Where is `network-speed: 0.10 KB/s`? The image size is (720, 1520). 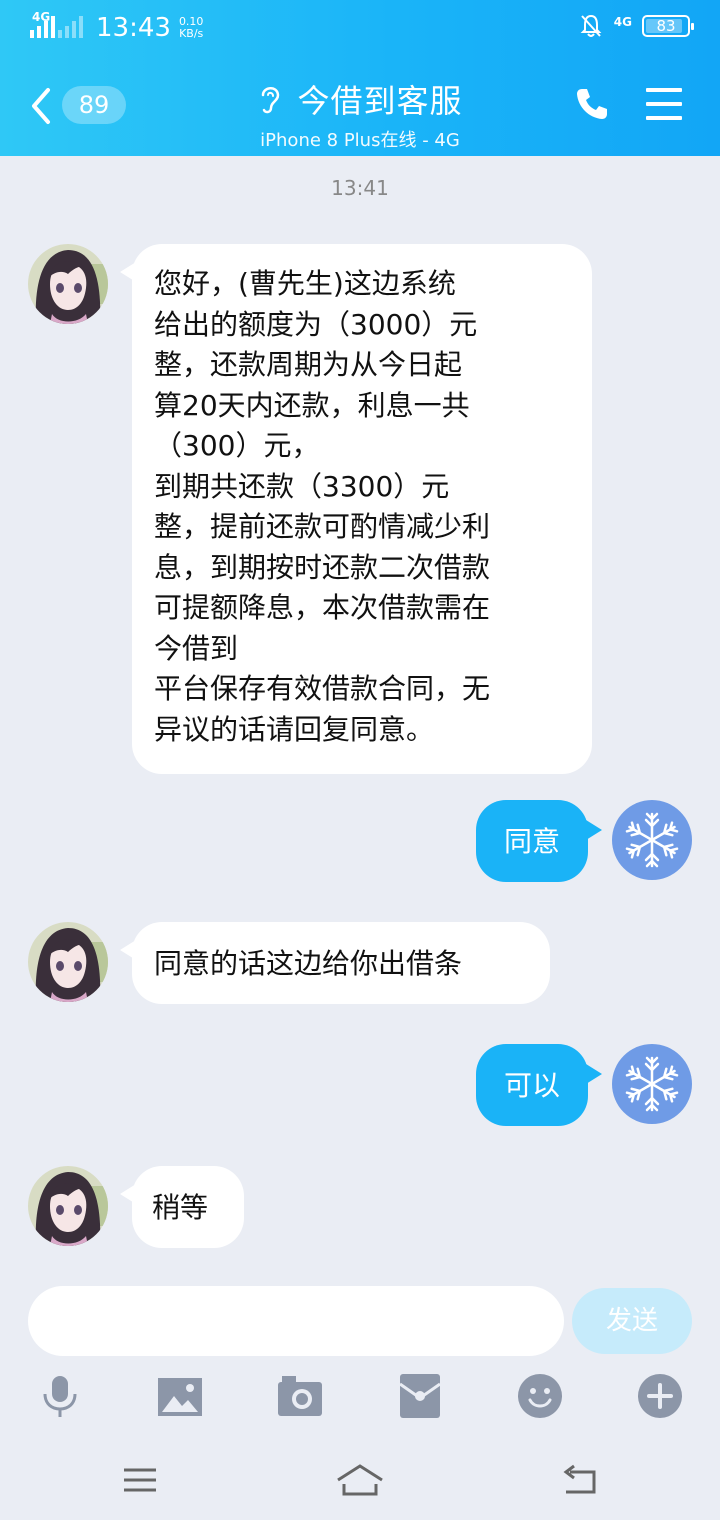
network-speed: 0.10 KB/s is located at coordinates (191, 27).